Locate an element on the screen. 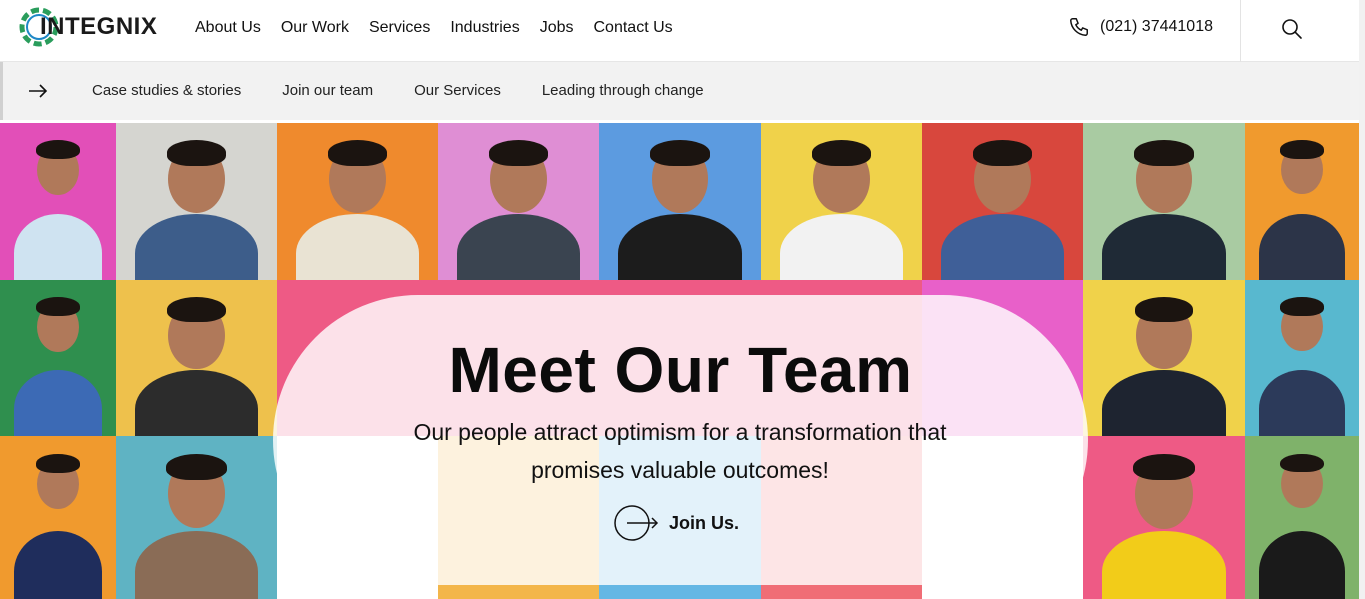 The width and height of the screenshot is (1365, 599). search-icon is located at coordinates (1292, 29).